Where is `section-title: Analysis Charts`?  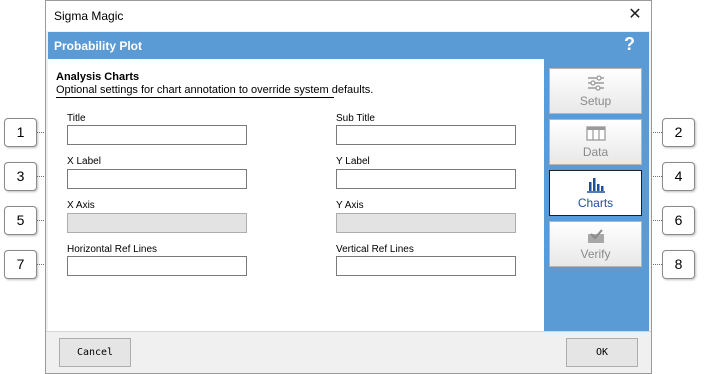 section-title: Analysis Charts is located at coordinates (98, 77).